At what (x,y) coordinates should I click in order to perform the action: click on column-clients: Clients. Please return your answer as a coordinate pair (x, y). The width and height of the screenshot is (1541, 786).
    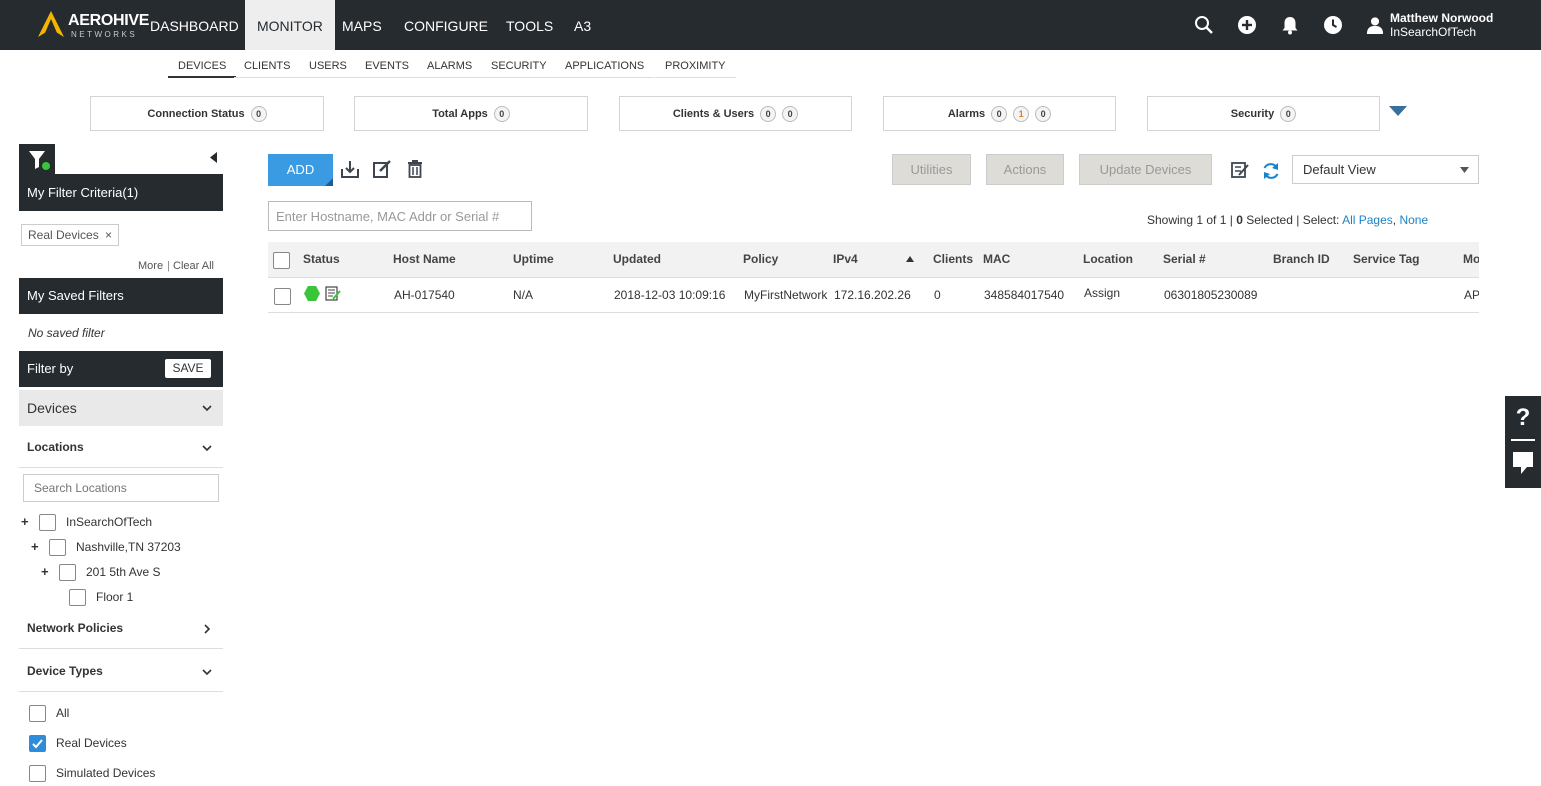
    Looking at the image, I should click on (953, 259).